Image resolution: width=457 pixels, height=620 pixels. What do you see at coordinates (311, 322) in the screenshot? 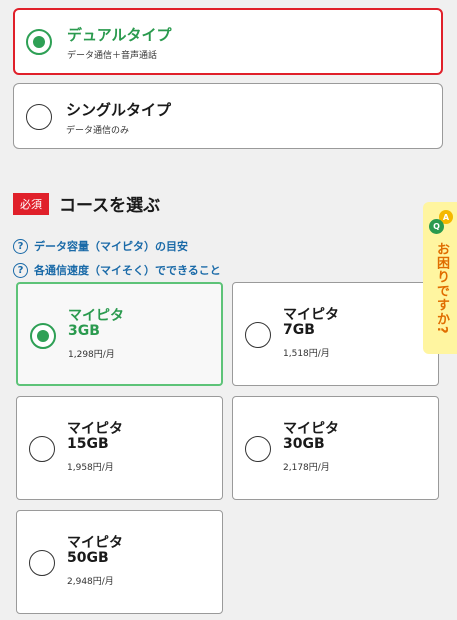
I see `plan-name: マイピタ 7GB` at bounding box center [311, 322].